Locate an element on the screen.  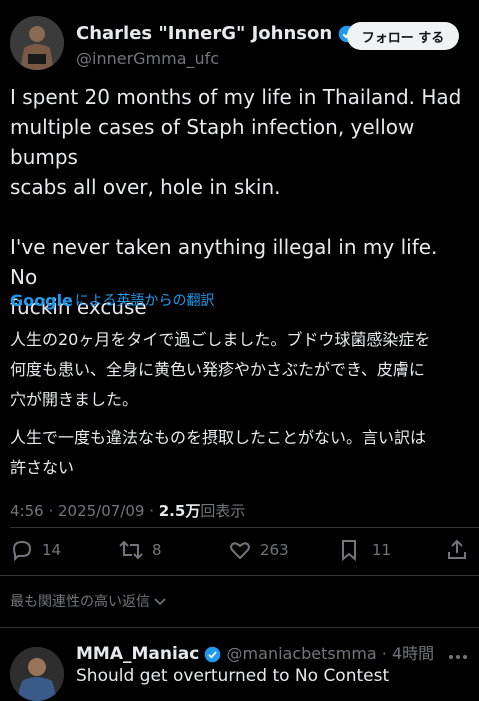
sort-label: 最も関連性の高い返信 is located at coordinates (80, 602).